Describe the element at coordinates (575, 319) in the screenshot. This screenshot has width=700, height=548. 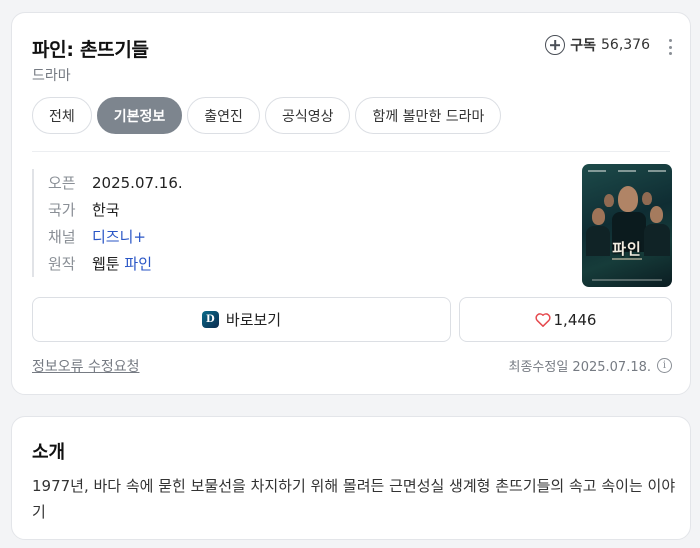
I see `like-count: 1,446` at that location.